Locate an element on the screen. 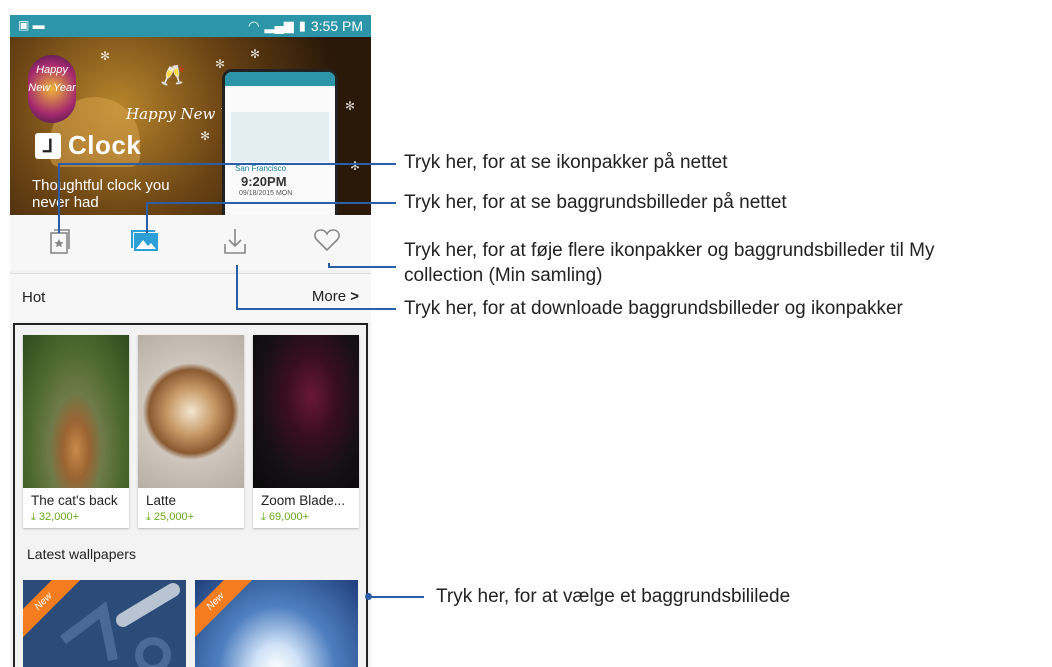 The width and height of the screenshot is (1052, 667). download-count: ⤓ 69,000+ is located at coordinates (285, 517).